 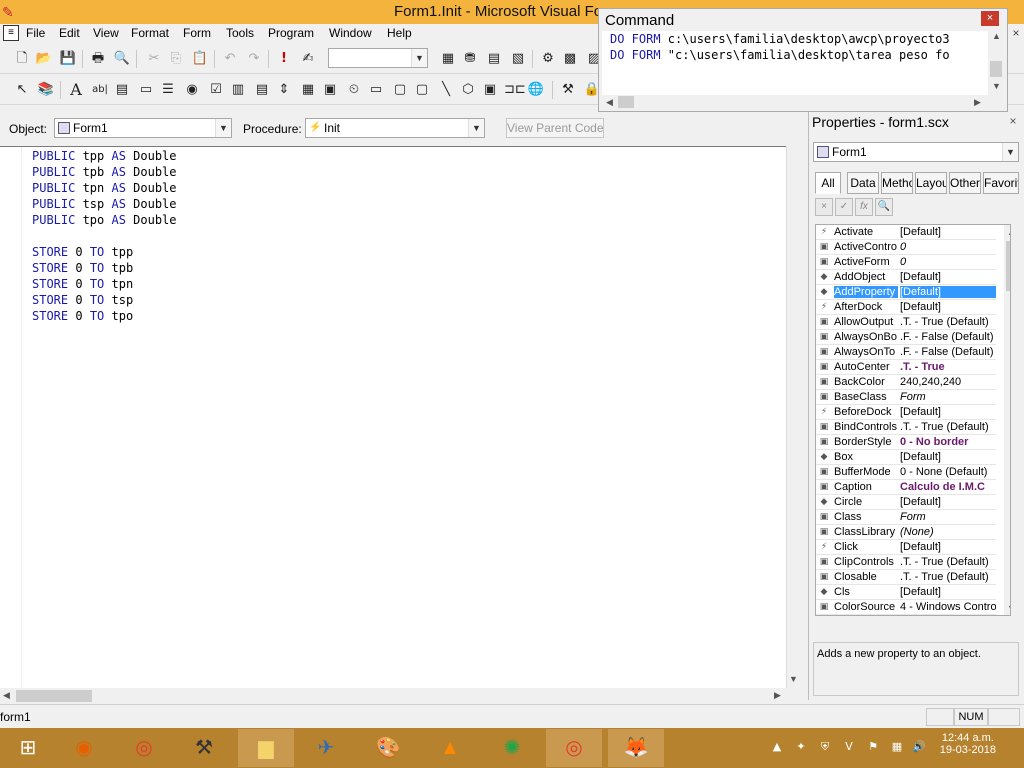 What do you see at coordinates (76, 90) in the screenshot?
I see `label-control-icon: A` at bounding box center [76, 90].